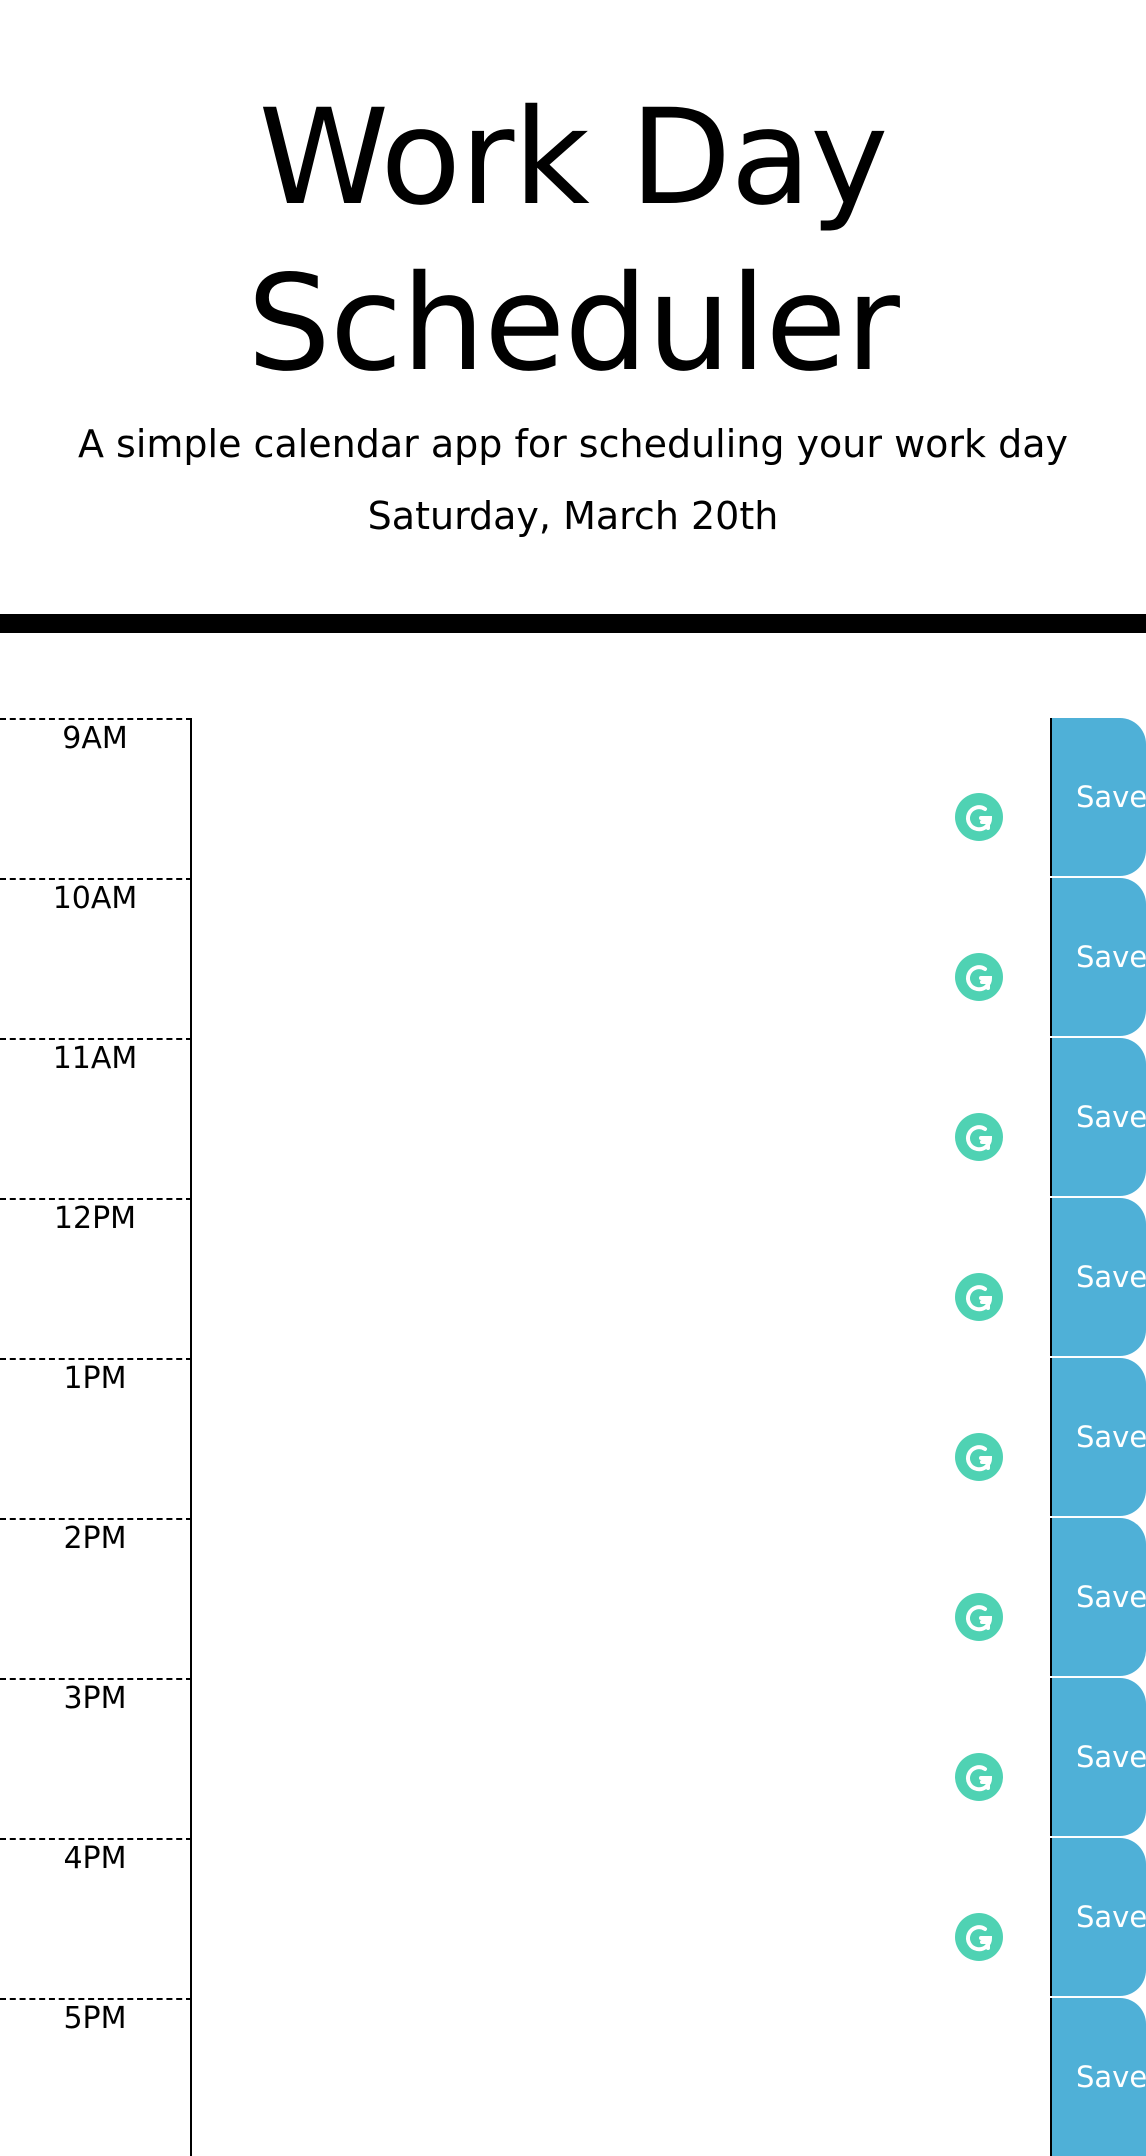 This screenshot has width=1146, height=2156. I want to click on time-block-11am: 11AM Save, so click(573, 1118).